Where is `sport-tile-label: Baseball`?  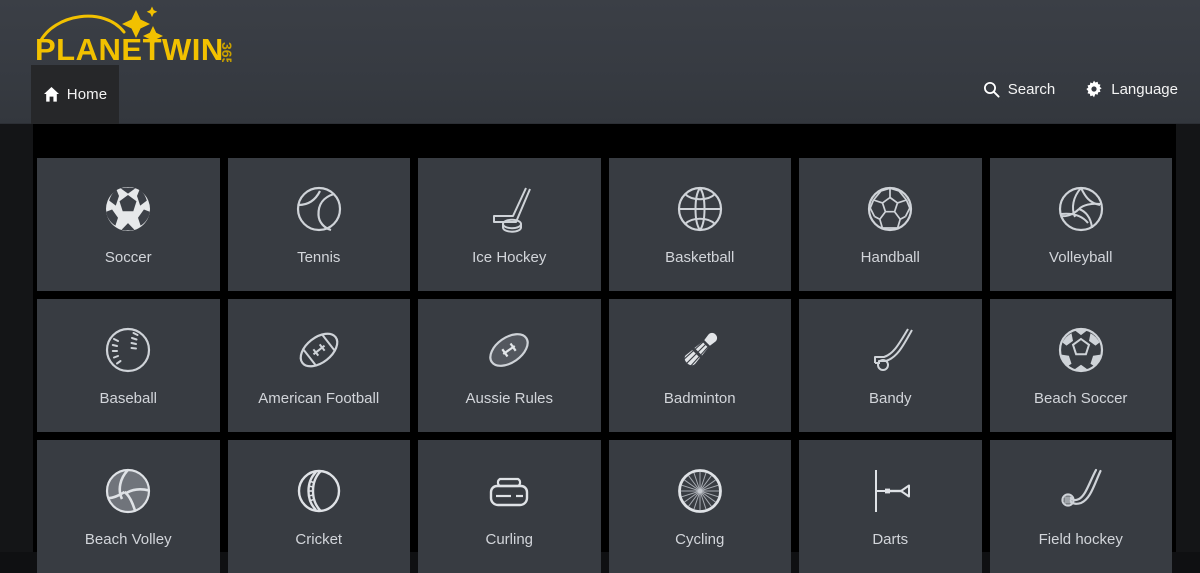 sport-tile-label: Baseball is located at coordinates (128, 398).